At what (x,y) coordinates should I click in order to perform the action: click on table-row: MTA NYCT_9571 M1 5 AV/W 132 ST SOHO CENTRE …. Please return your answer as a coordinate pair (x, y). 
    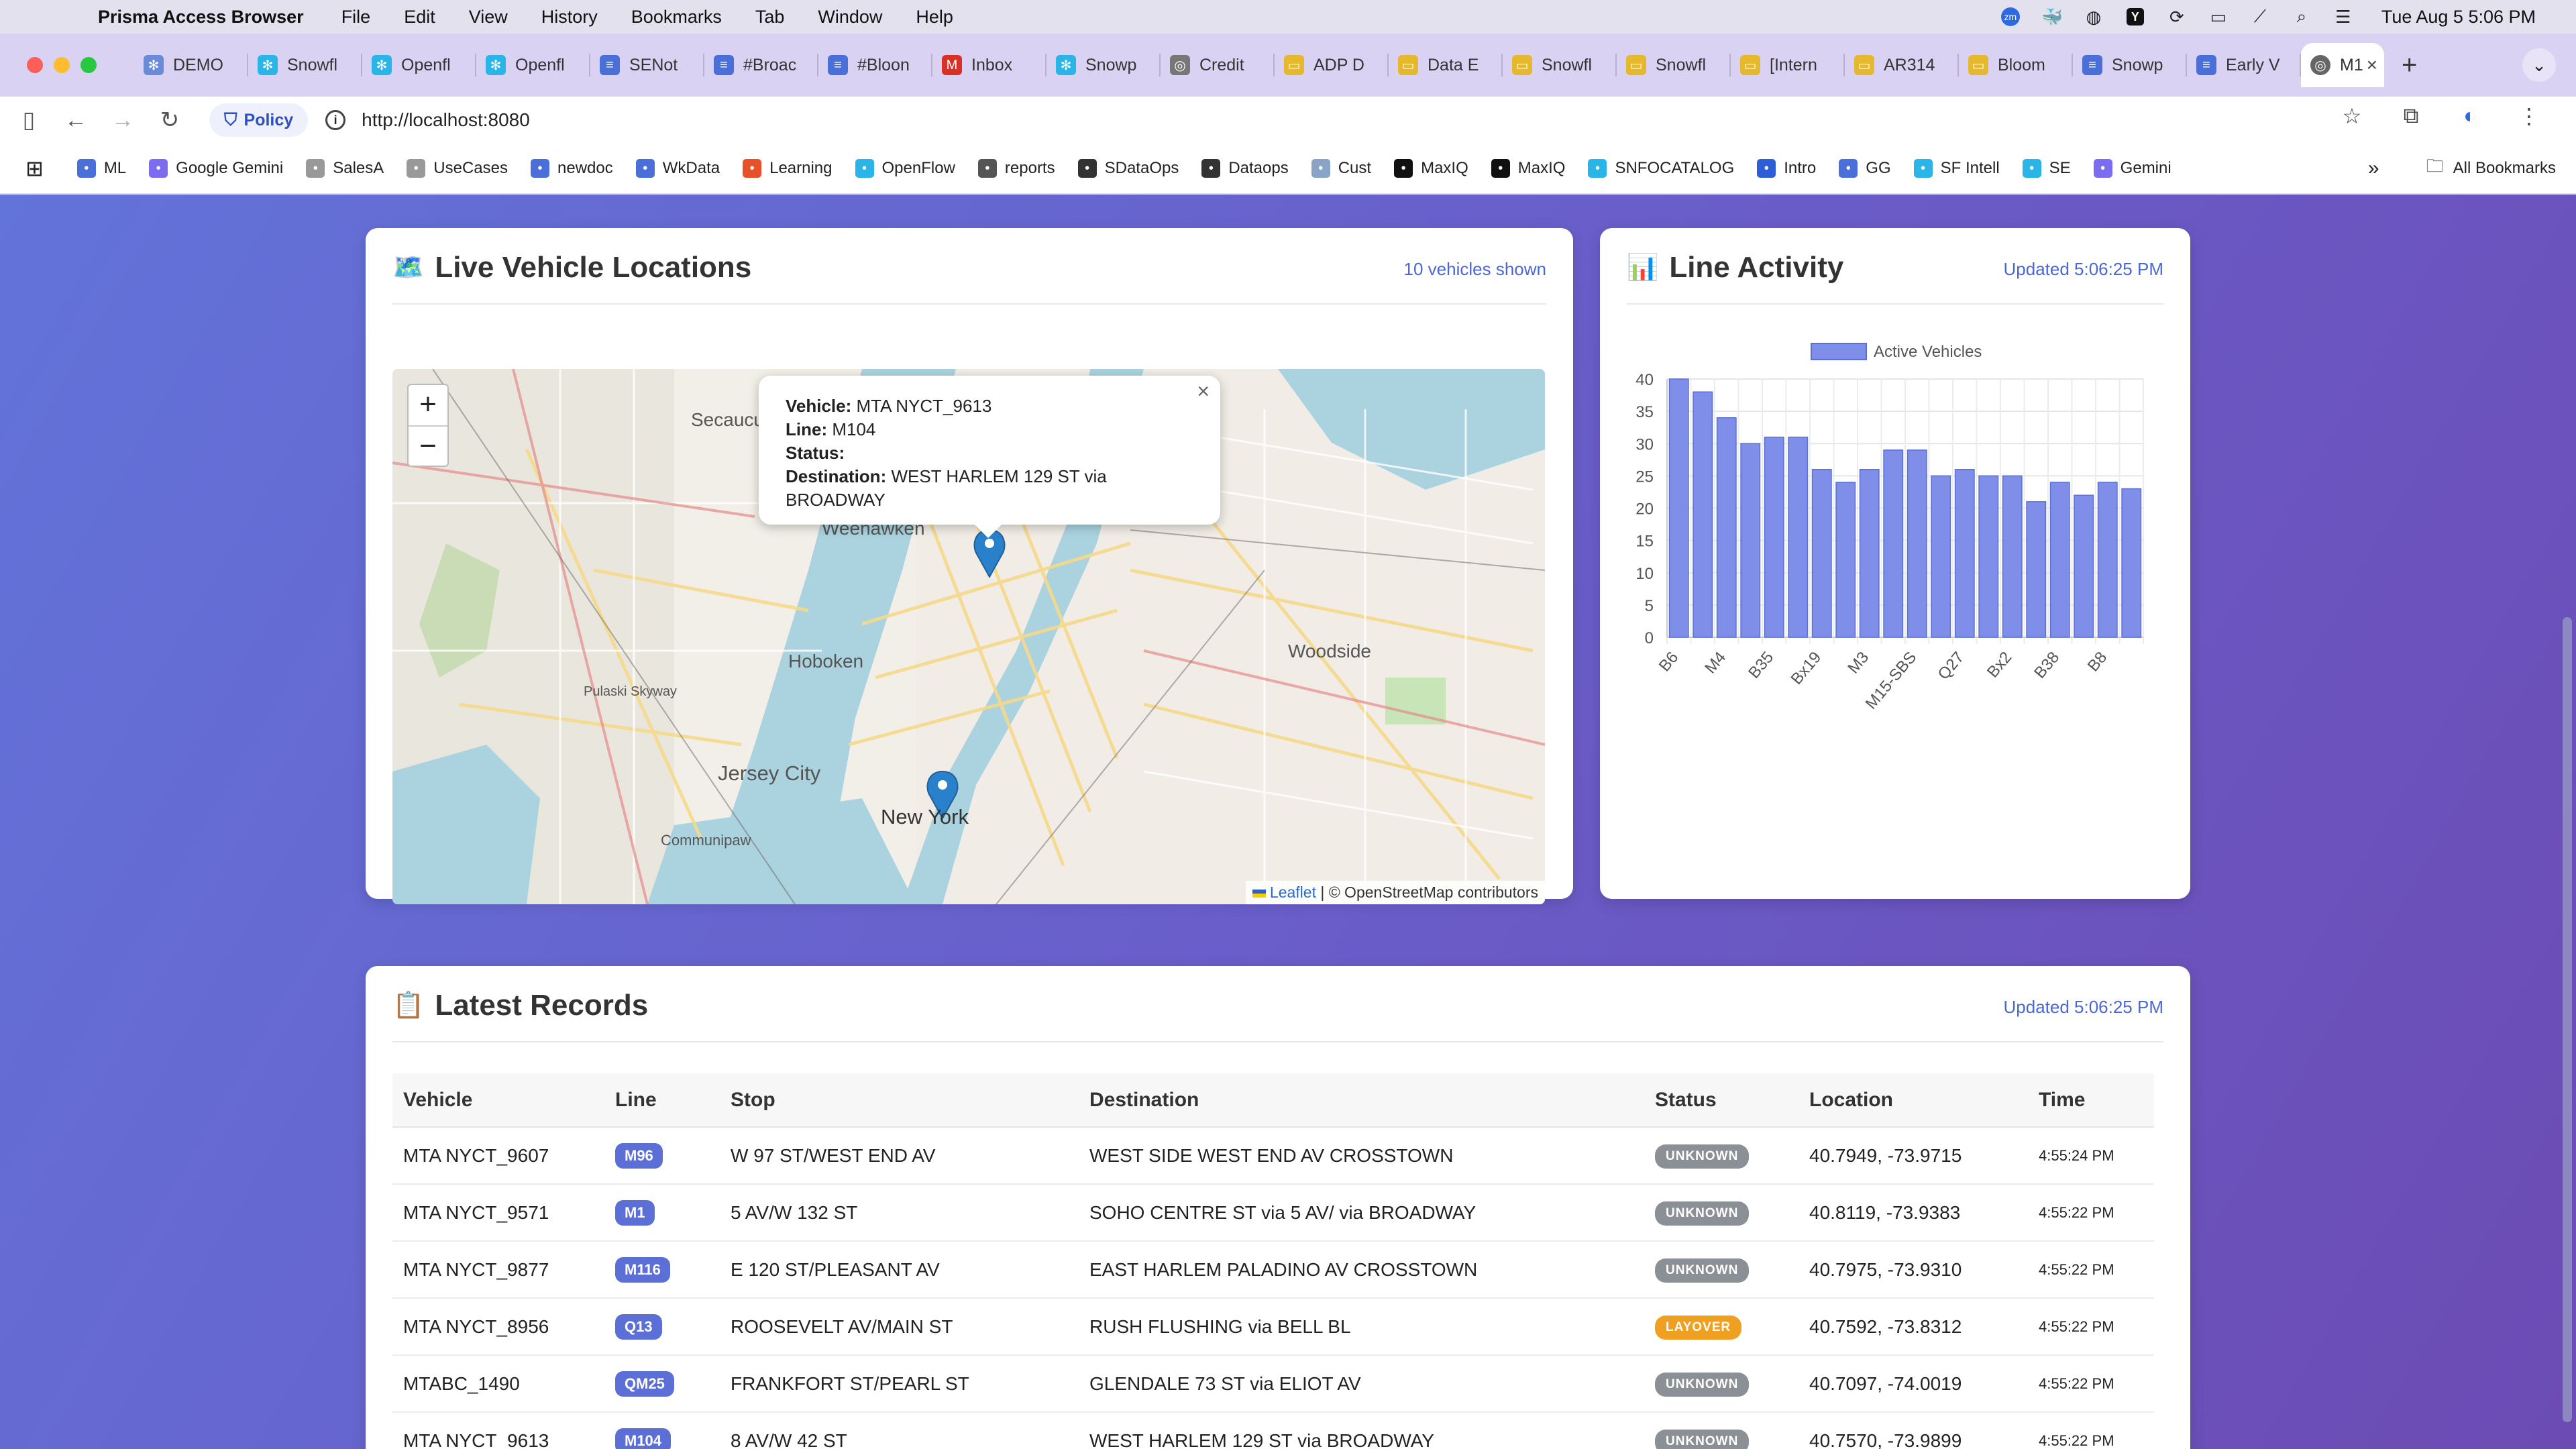
    Looking at the image, I should click on (1273, 1213).